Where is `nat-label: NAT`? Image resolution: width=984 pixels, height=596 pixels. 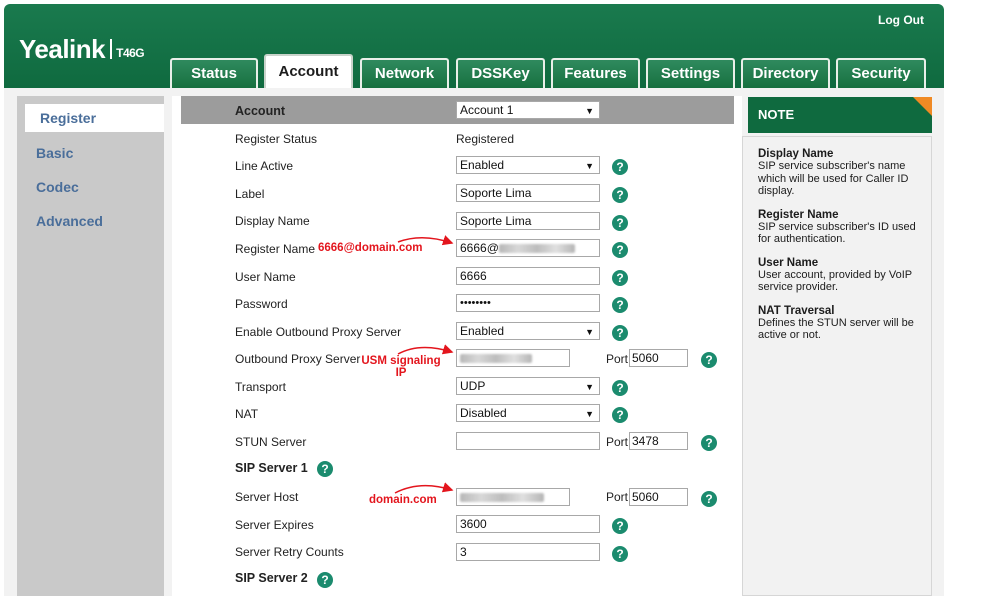 nat-label: NAT is located at coordinates (247, 414).